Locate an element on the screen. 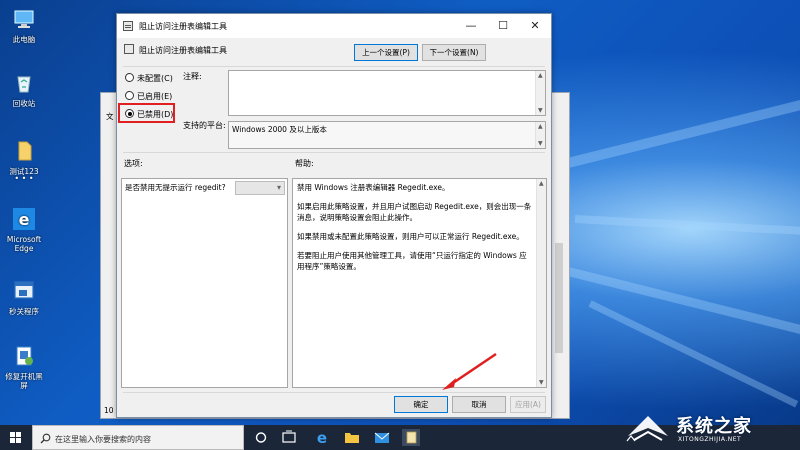 This screenshot has width=800, height=450. apply-button: 应用(A) is located at coordinates (528, 404).